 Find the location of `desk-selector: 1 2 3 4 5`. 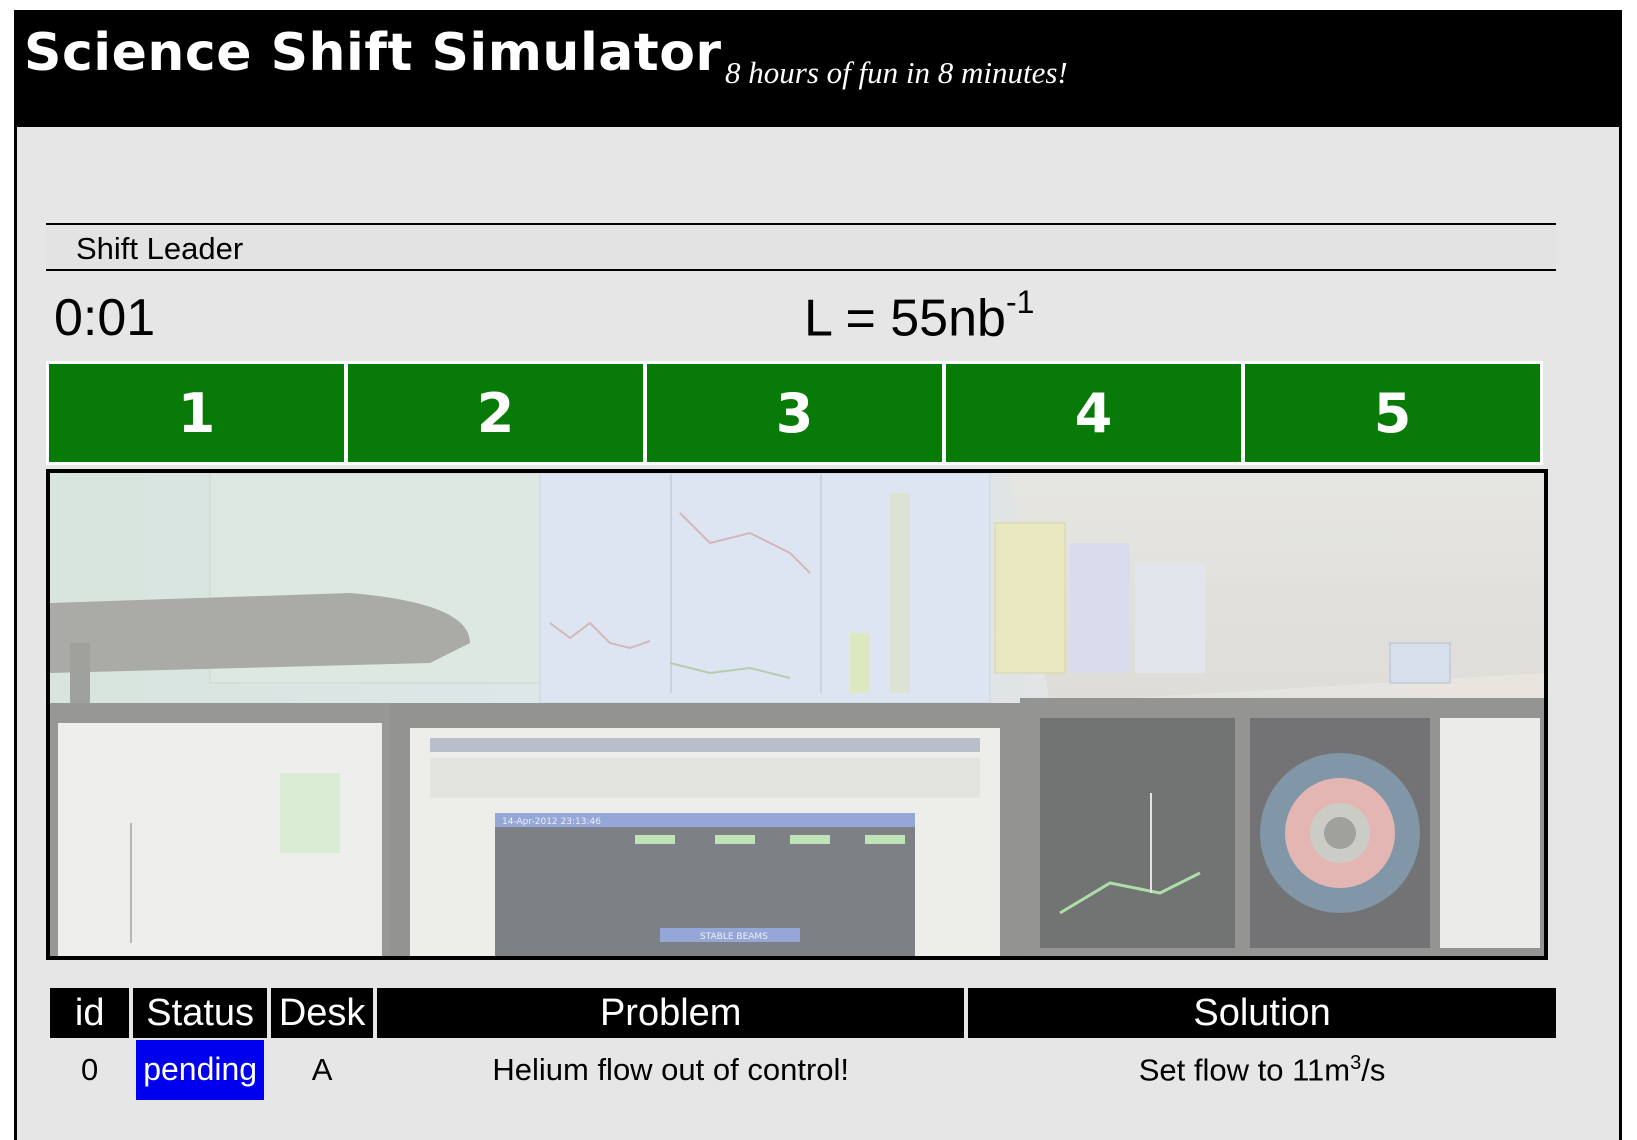

desk-selector: 1 2 3 4 5 is located at coordinates (794, 413).